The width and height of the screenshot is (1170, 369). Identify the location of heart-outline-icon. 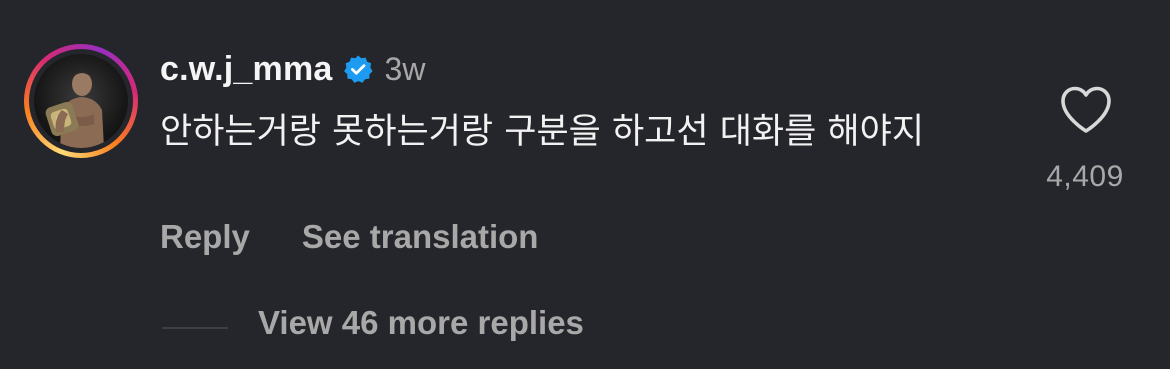
(1086, 109).